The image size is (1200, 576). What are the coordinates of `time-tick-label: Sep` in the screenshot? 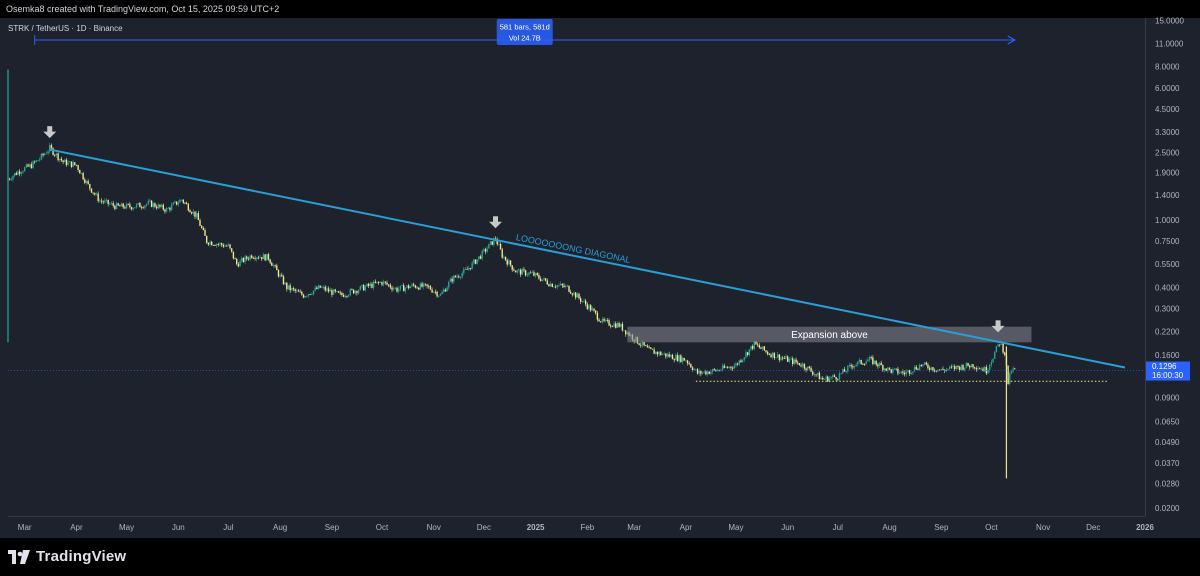 It's located at (941, 527).